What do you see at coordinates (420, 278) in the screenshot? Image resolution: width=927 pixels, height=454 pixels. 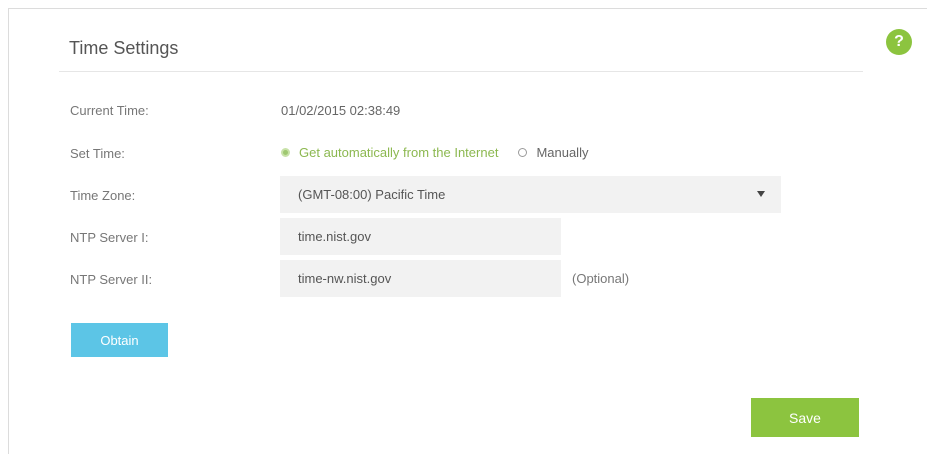 I see `ntp-server-2-input` at bounding box center [420, 278].